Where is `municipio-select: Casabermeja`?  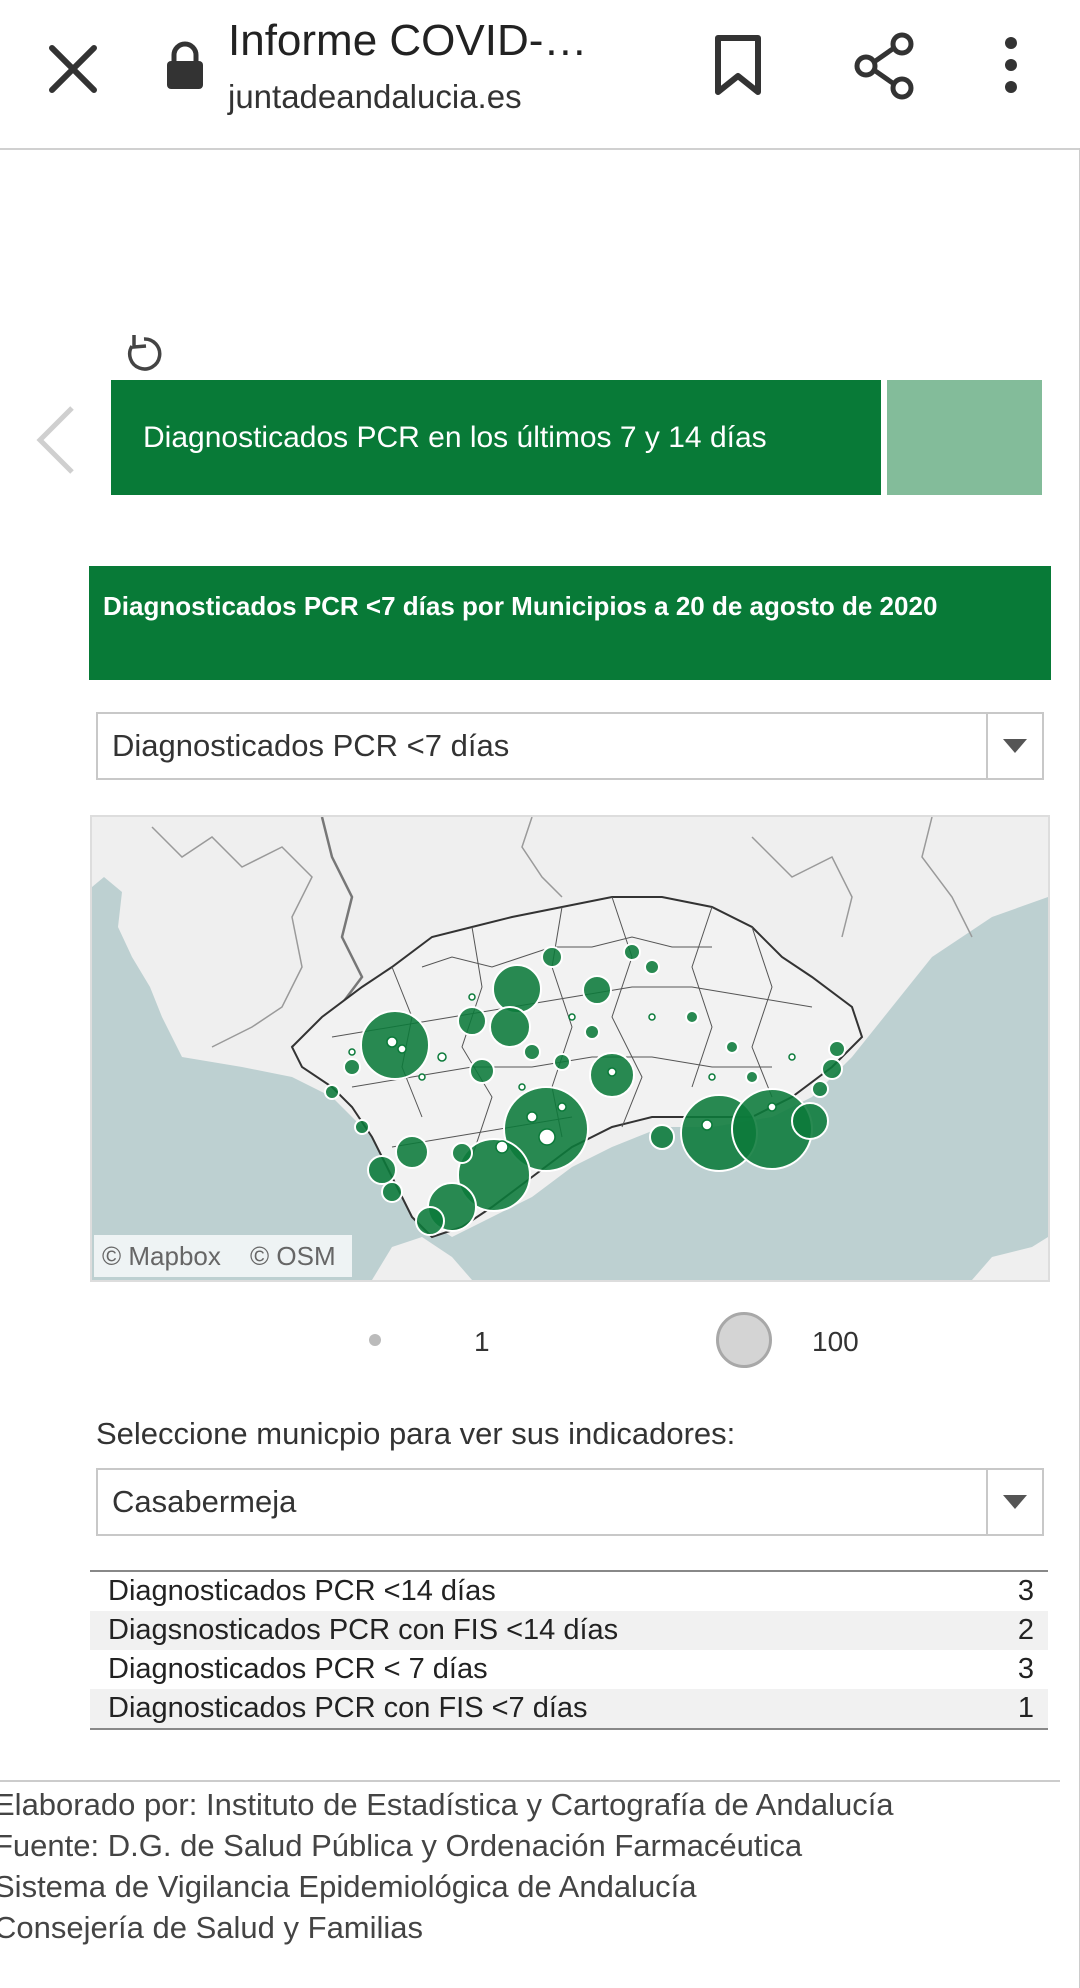
municipio-select: Casabermeja is located at coordinates (570, 1502).